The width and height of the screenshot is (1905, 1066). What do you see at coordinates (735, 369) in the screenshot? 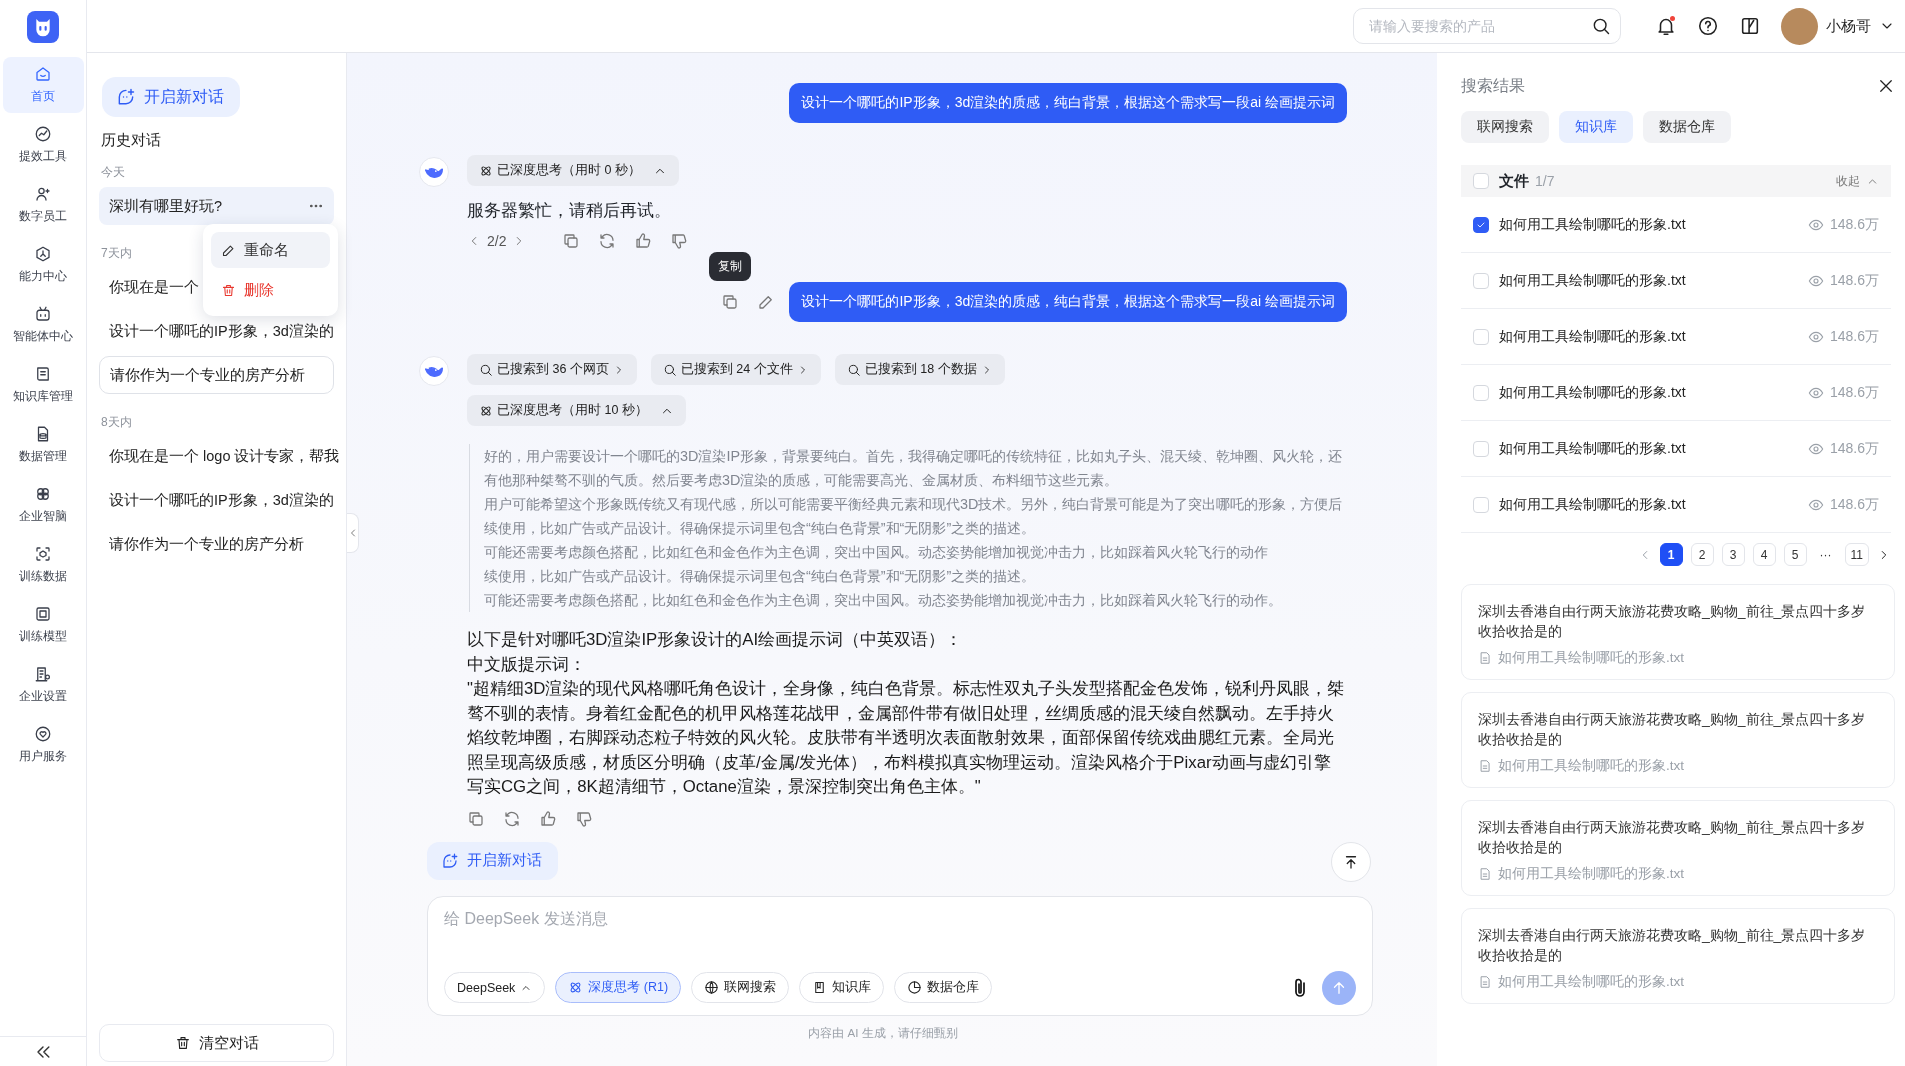
I see `search-result-chip: 已搜索到 24 个文件` at bounding box center [735, 369].